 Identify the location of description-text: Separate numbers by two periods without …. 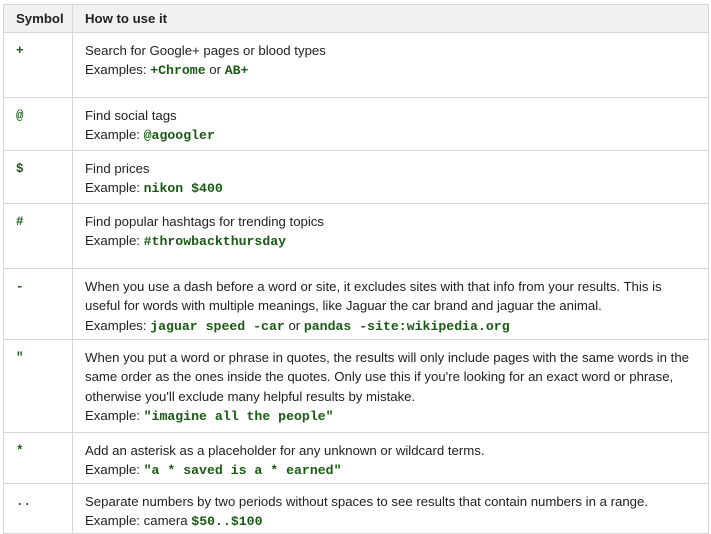
(366, 501).